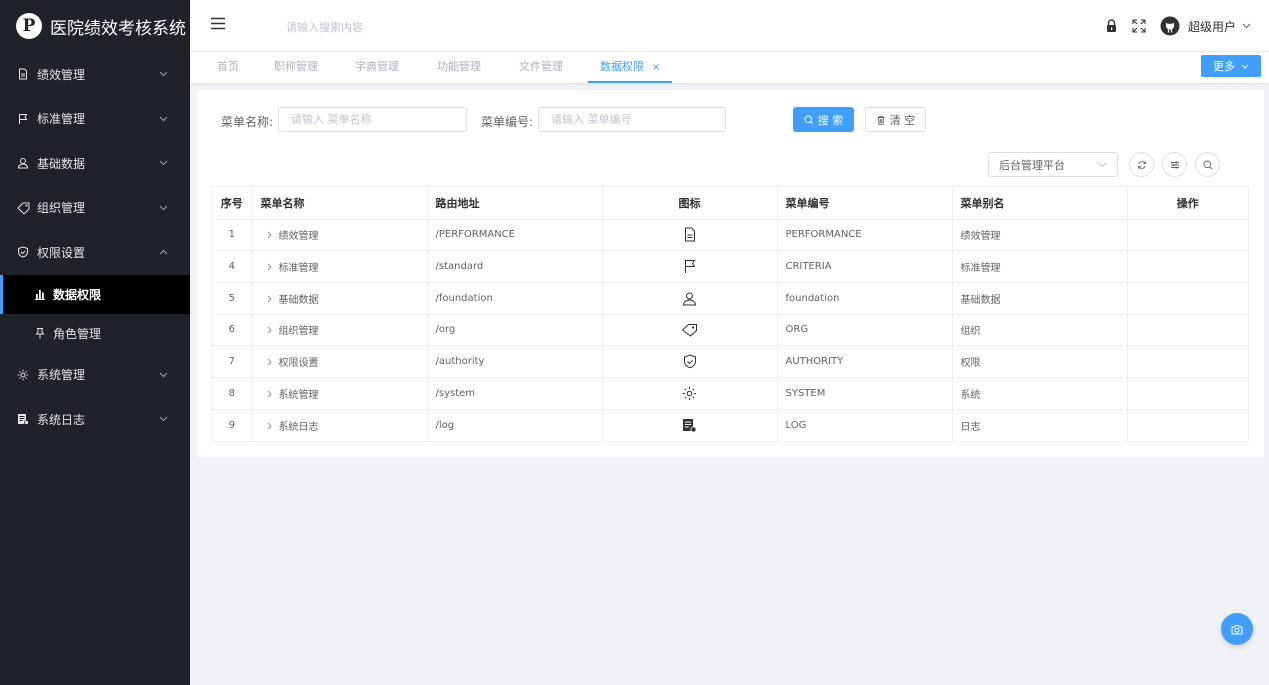 This screenshot has height=685, width=1269. Describe the element at coordinates (416, 27) in the screenshot. I see `header-search-input` at that location.